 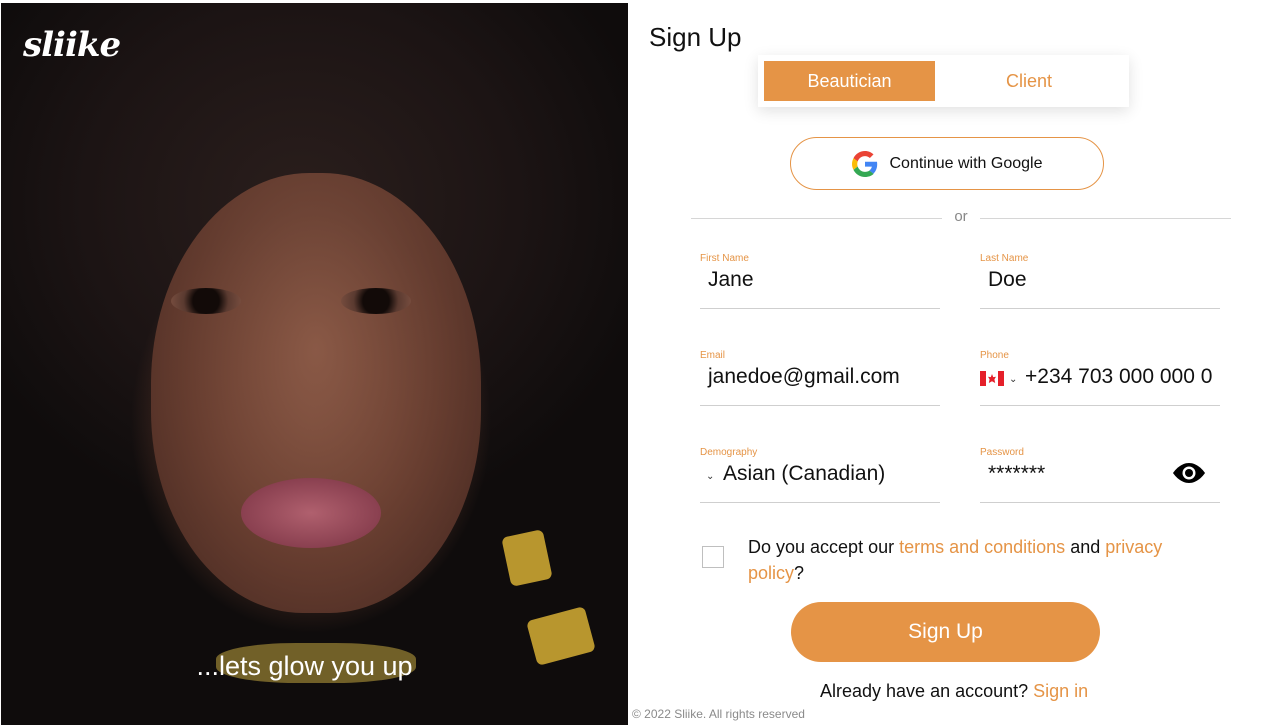 I want to click on email-field: Email janedoe@gmail.com, so click(x=820, y=378).